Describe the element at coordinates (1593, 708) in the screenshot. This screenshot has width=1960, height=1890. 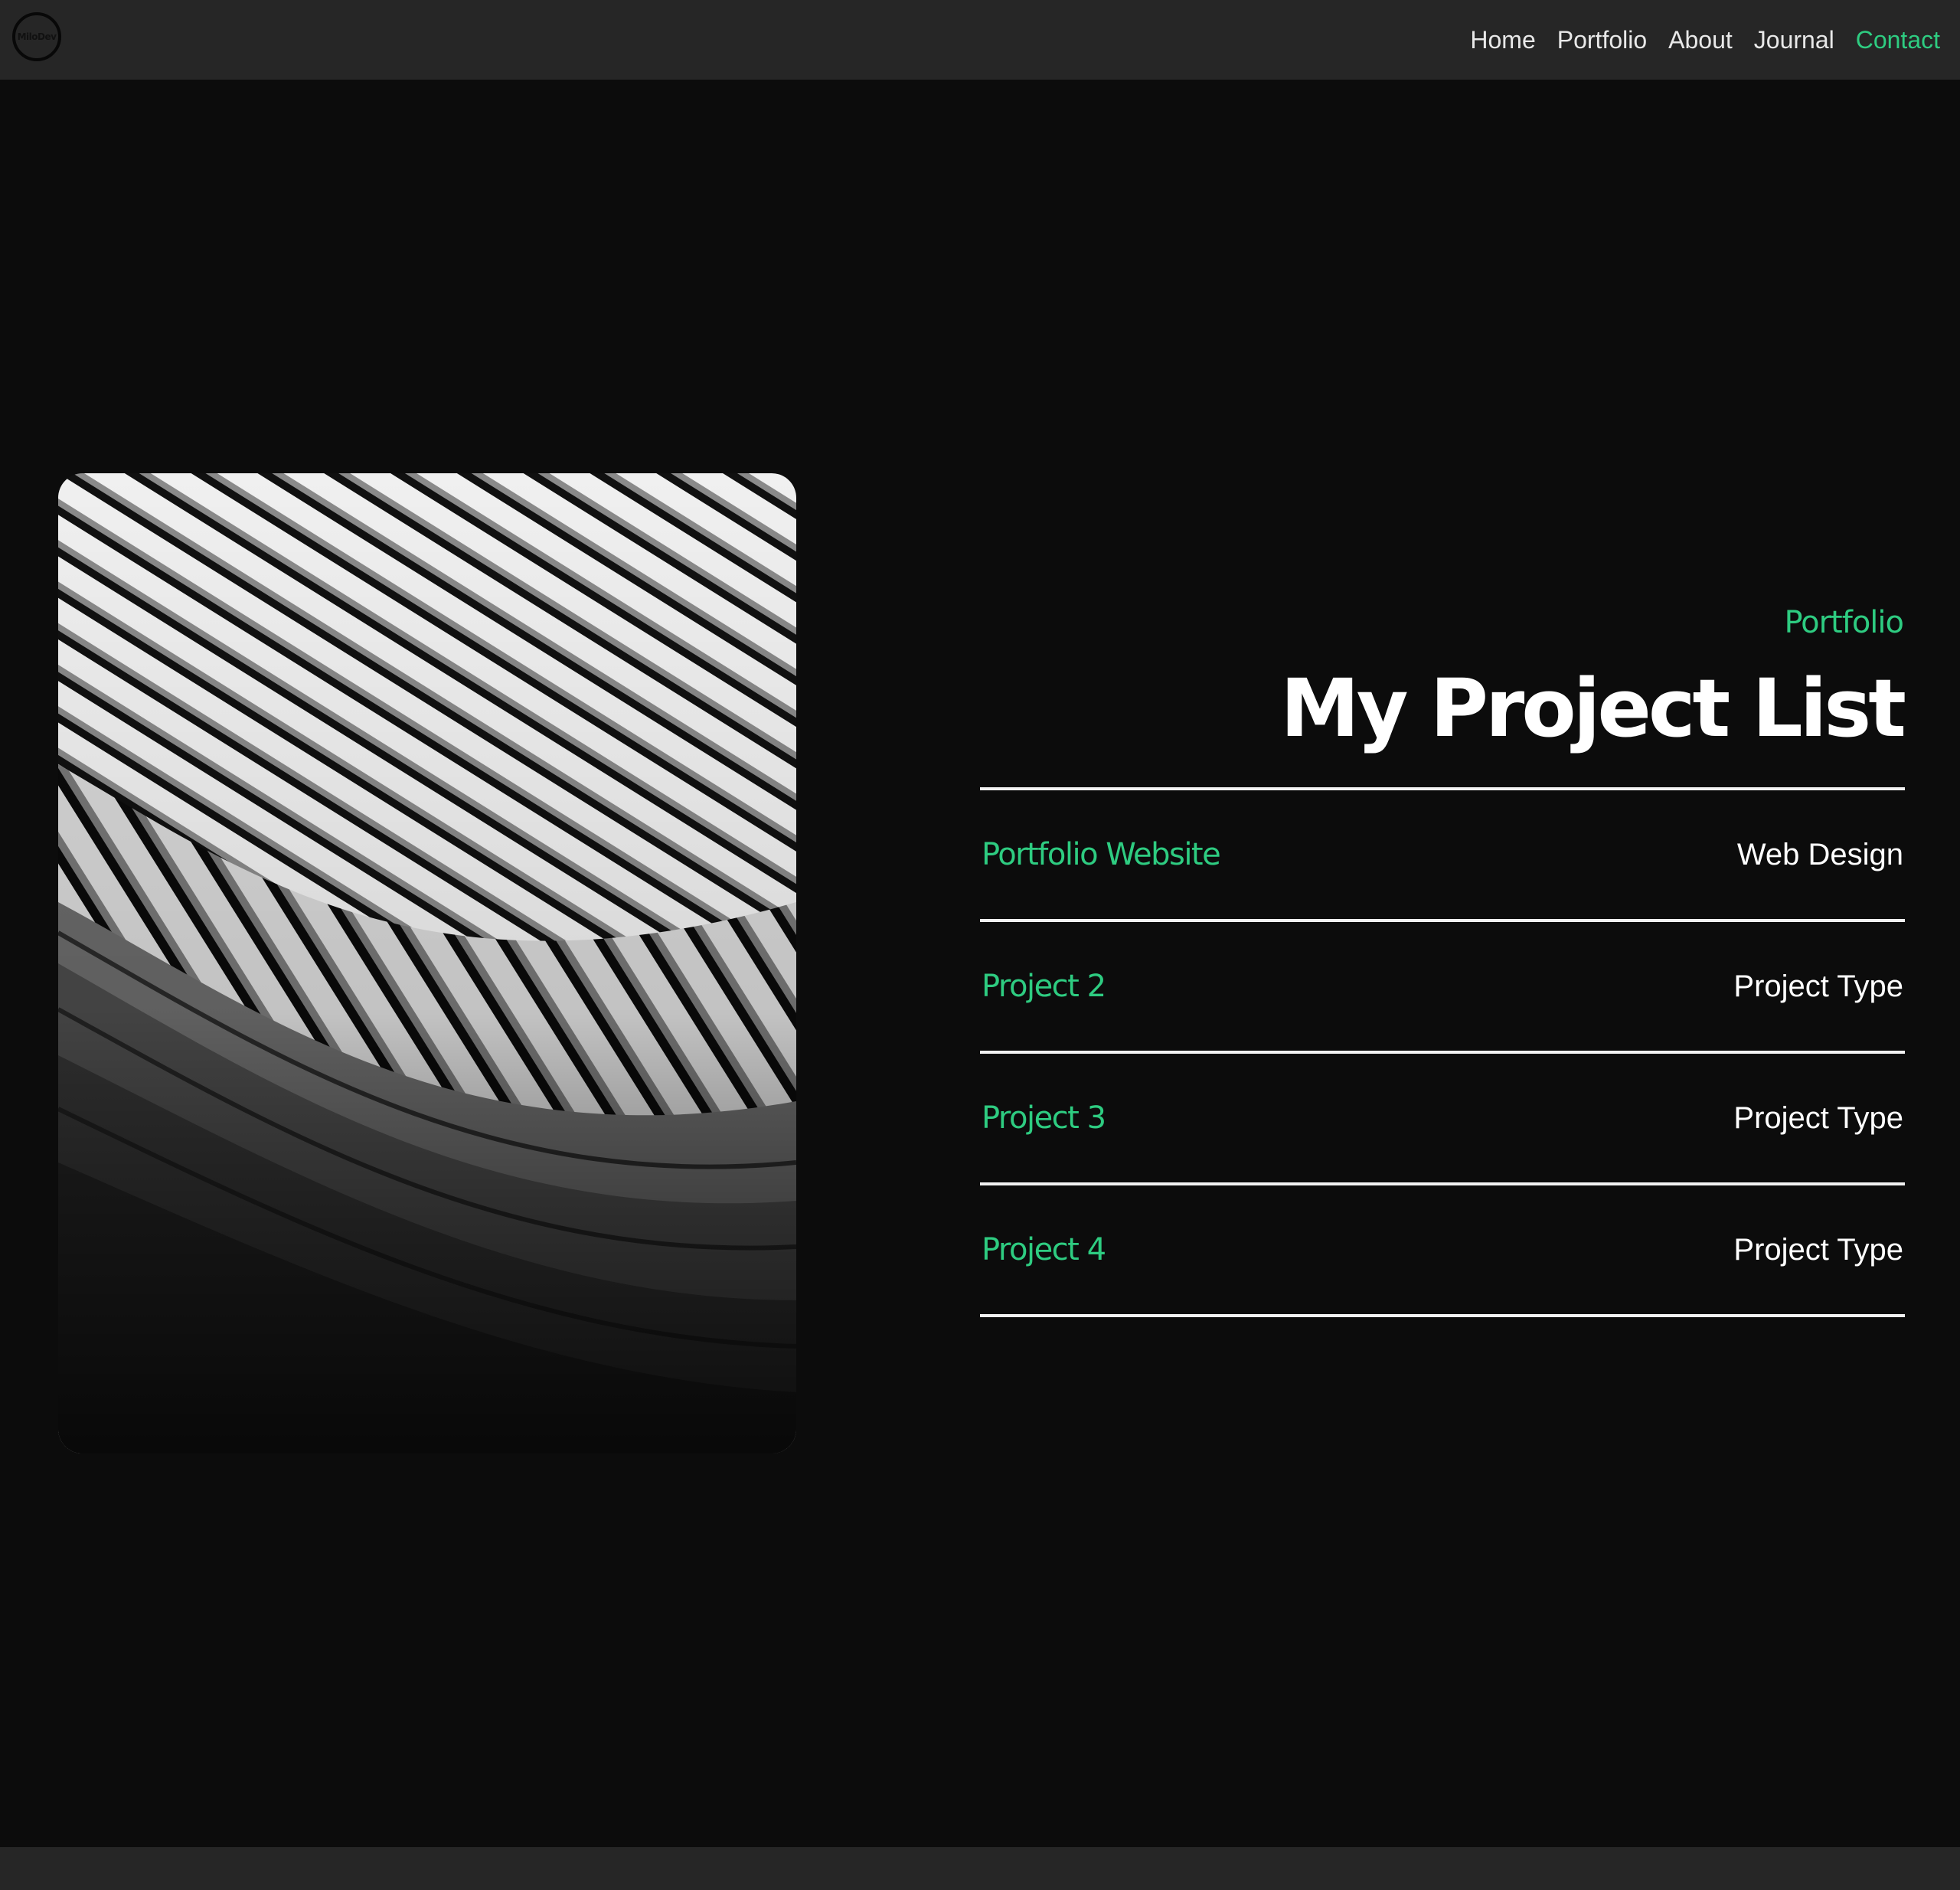
I see `page-title: My Project List` at that location.